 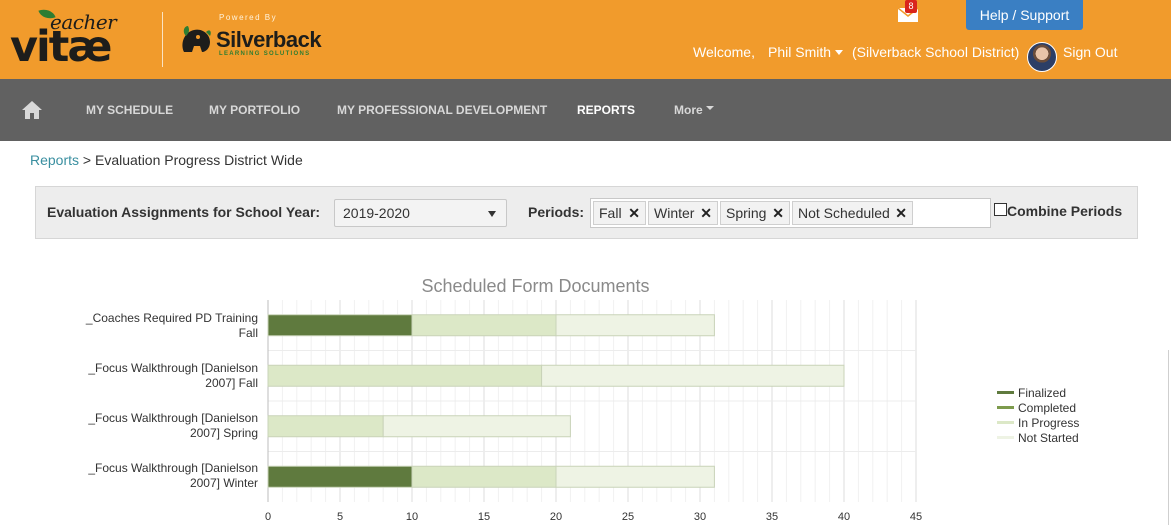 What do you see at coordinates (268, 517) in the screenshot?
I see `x-tick-label: 0` at bounding box center [268, 517].